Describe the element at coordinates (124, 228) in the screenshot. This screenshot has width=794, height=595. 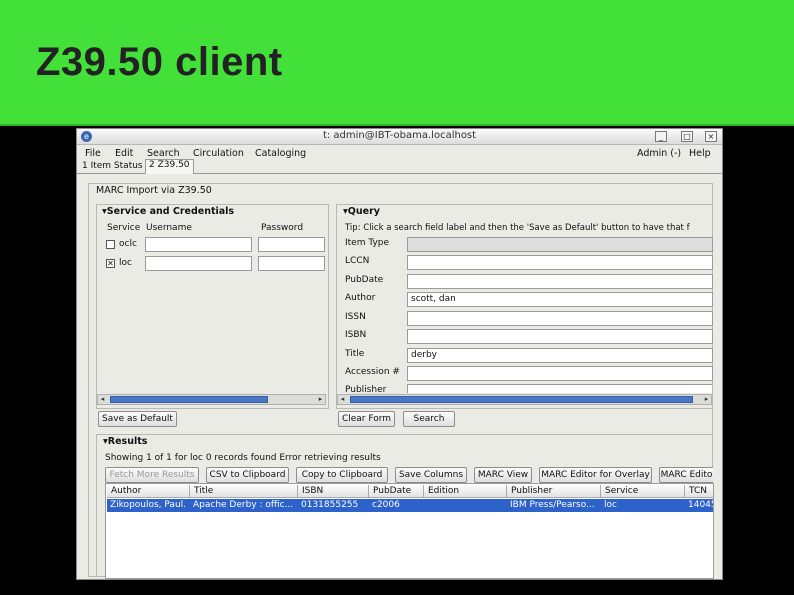
I see `service-column-header: Service` at that location.